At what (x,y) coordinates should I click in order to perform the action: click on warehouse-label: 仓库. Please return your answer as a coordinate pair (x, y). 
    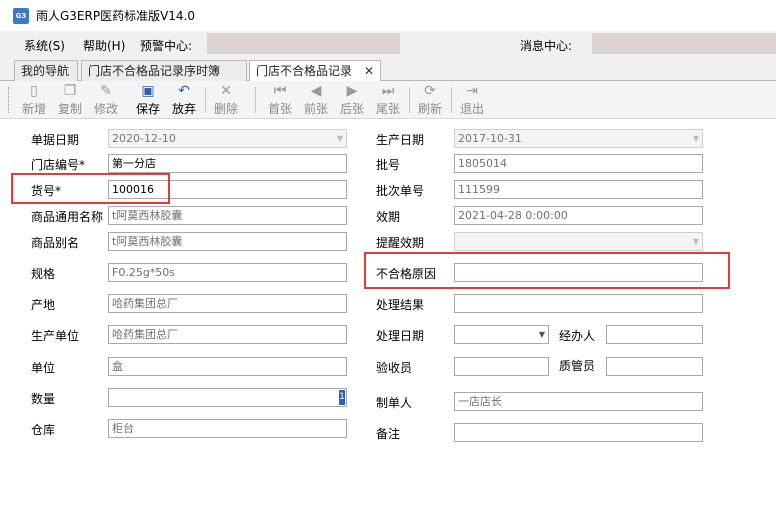
    Looking at the image, I should click on (43, 430).